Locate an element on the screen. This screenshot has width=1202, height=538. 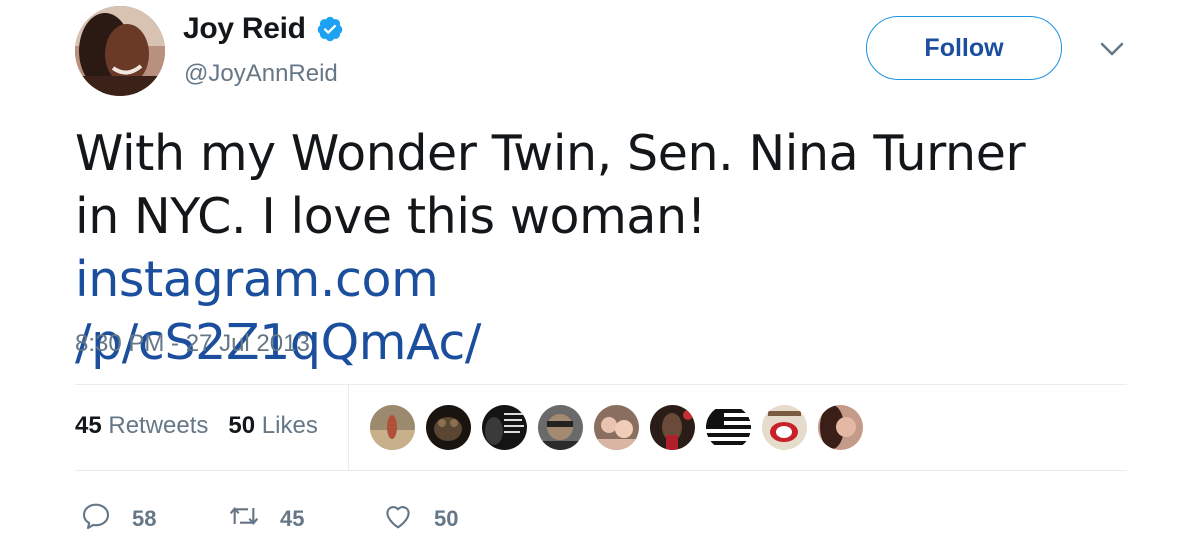
tweet-link-part1: instagram.com is located at coordinates (257, 279).